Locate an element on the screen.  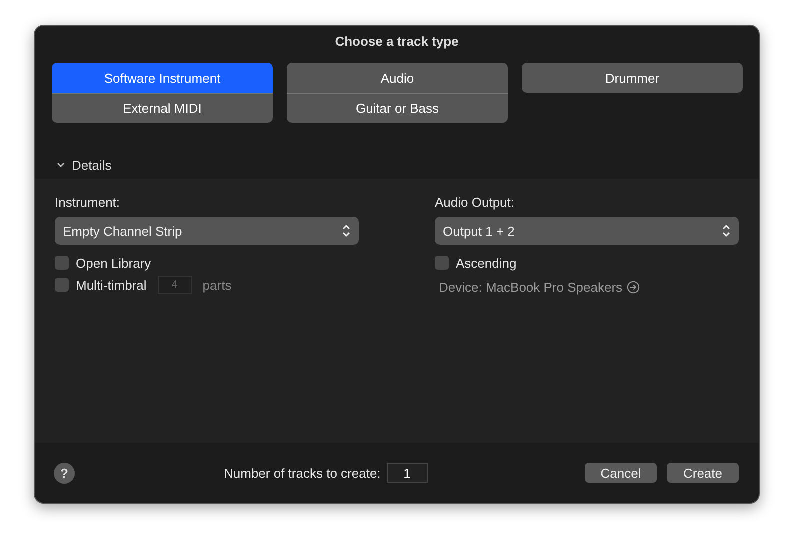
popup-menu: Empty Channel Strip is located at coordinates (207, 231).